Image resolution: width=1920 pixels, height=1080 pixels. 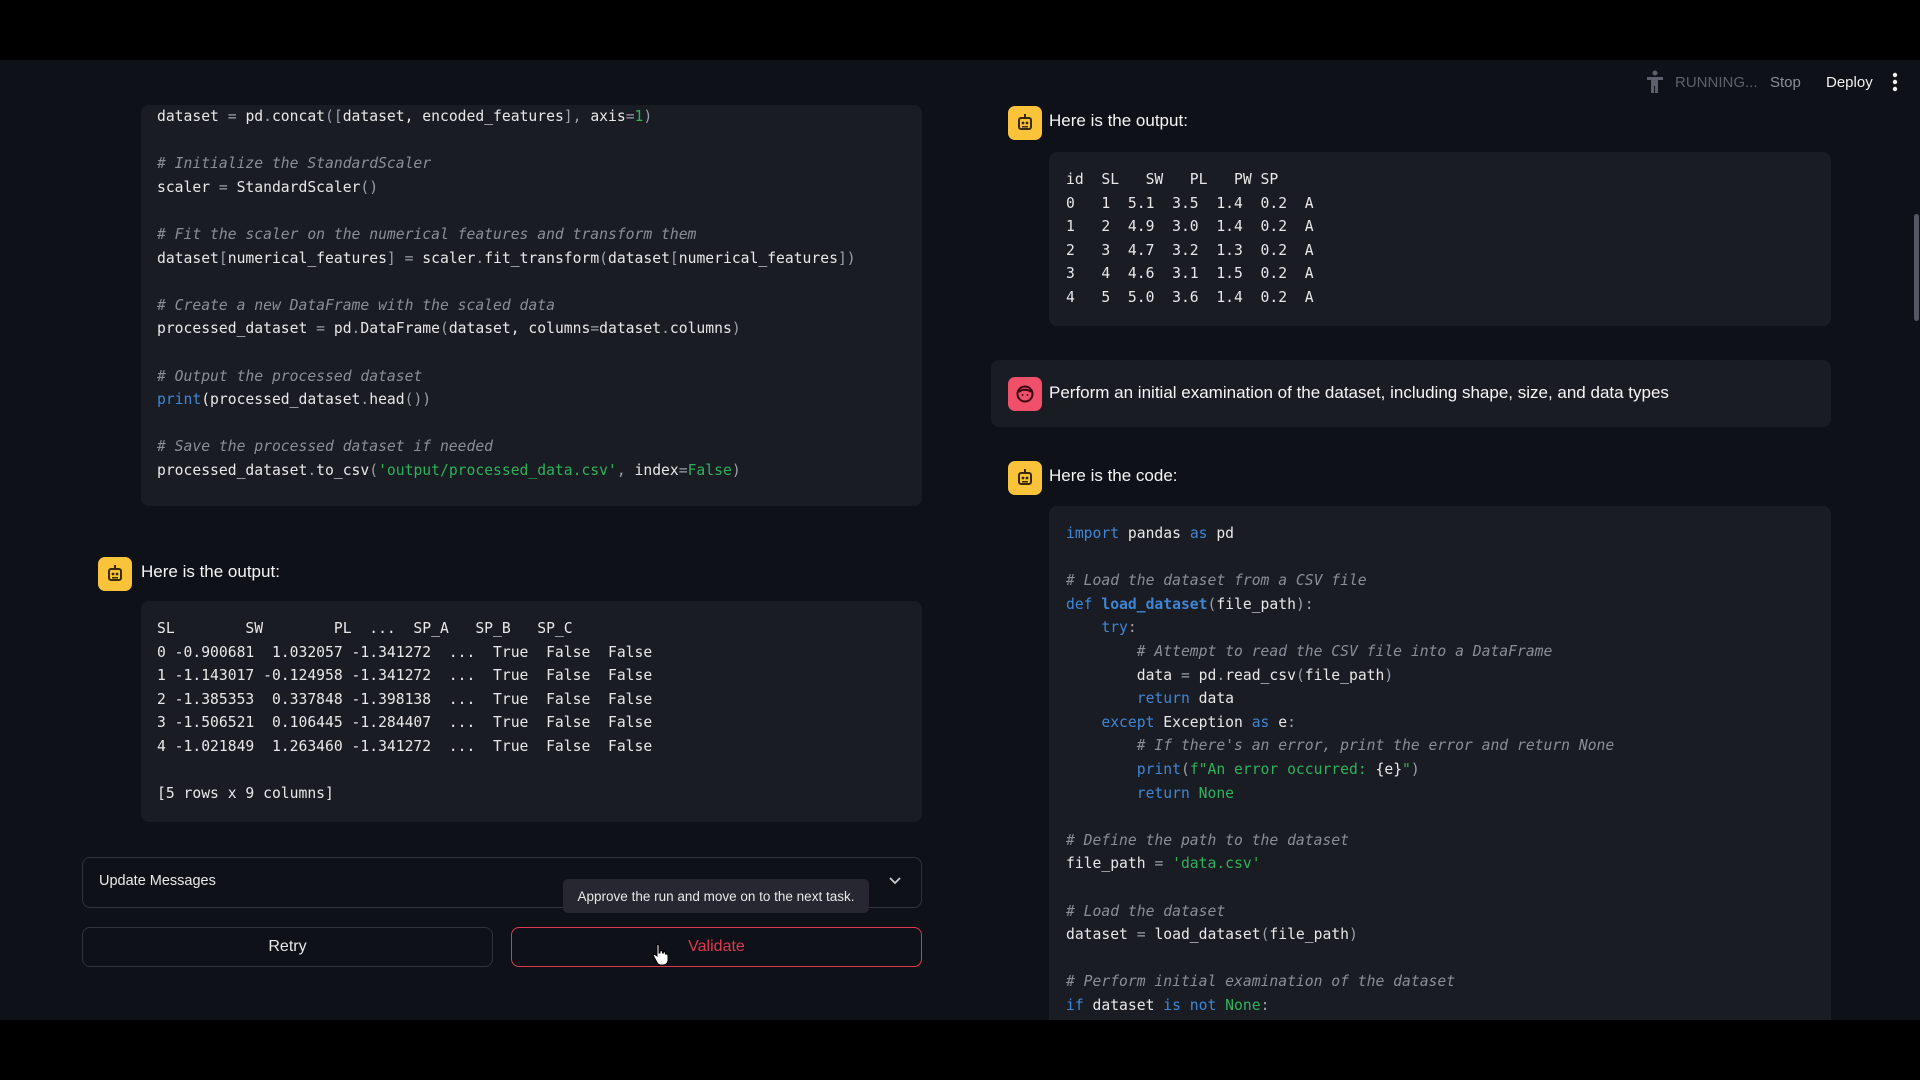 What do you see at coordinates (1916, 267) in the screenshot?
I see `scrollbar-thumb` at bounding box center [1916, 267].